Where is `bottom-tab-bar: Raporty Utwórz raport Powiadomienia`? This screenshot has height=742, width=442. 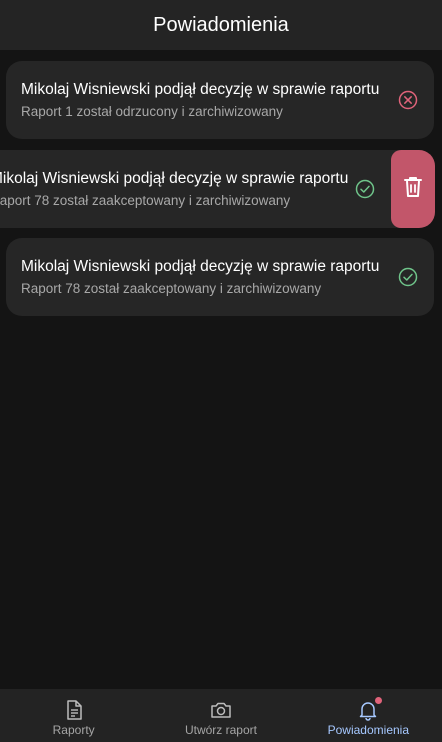
bottom-tab-bar: Raporty Utwórz raport Powiadomienia is located at coordinates (221, 715).